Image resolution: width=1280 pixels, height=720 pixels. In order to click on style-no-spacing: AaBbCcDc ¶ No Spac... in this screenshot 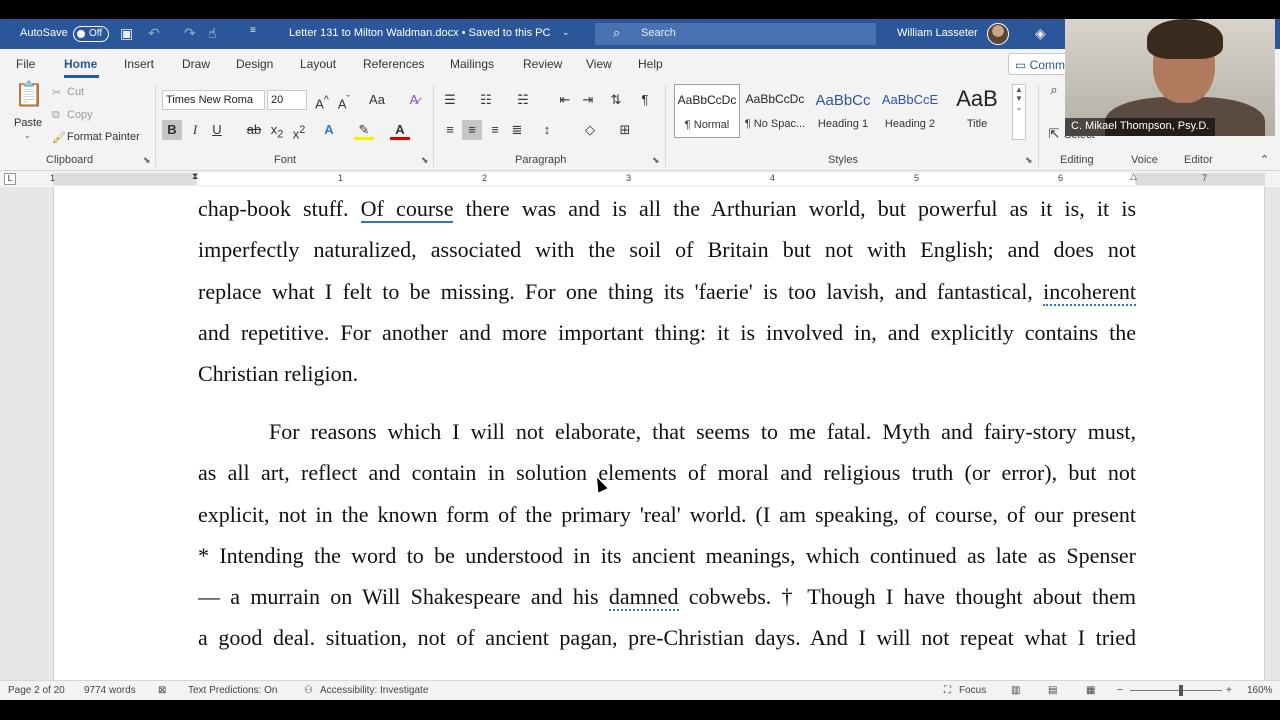, I will do `click(775, 111)`.